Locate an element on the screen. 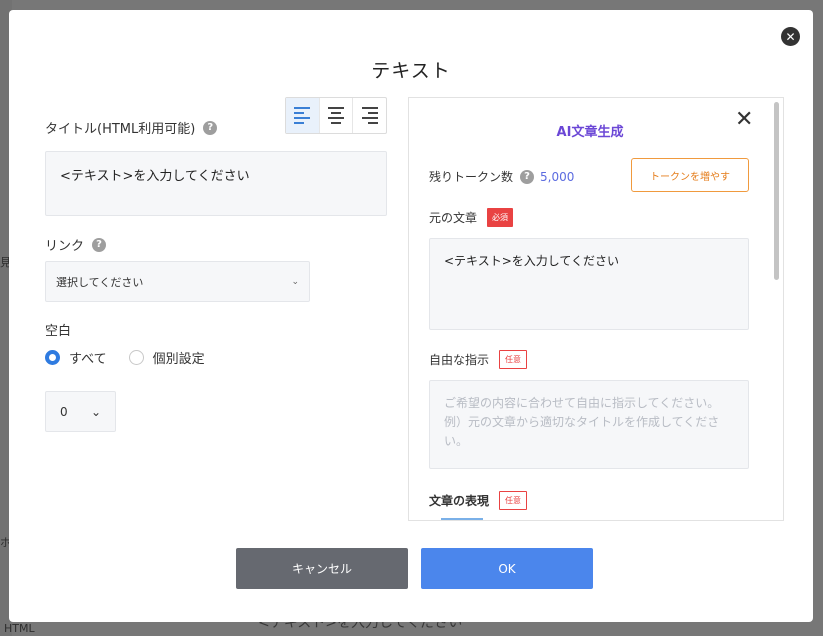 The height and width of the screenshot is (636, 823). text-align-group is located at coordinates (336, 115).